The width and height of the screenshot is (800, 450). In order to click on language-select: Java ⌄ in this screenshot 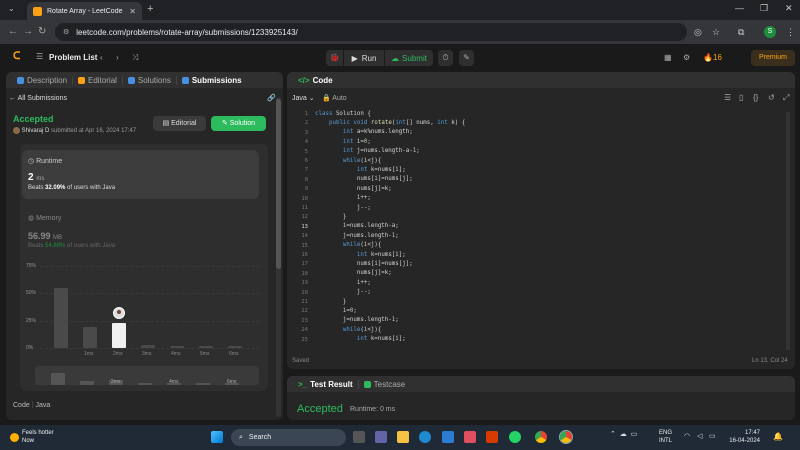, I will do `click(303, 98)`.